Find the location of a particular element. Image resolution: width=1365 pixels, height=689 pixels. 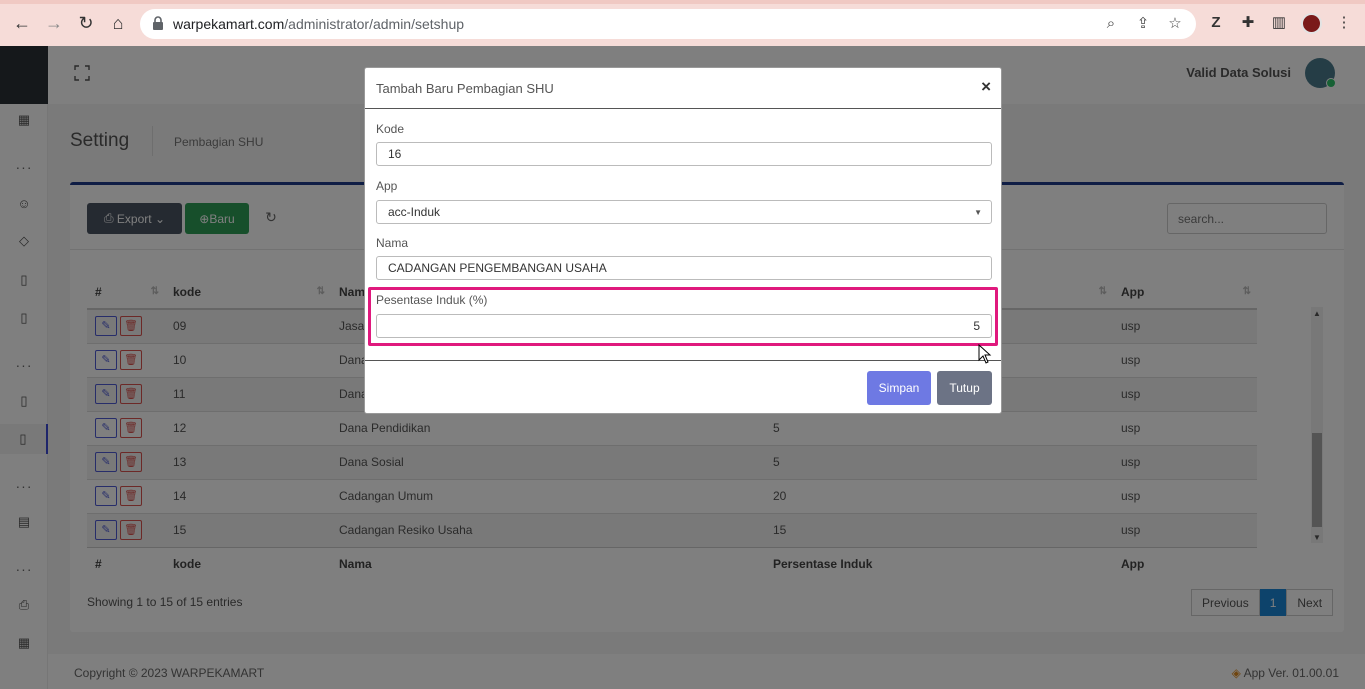

zoom-icon: ⌕ is located at coordinates (1111, 24).